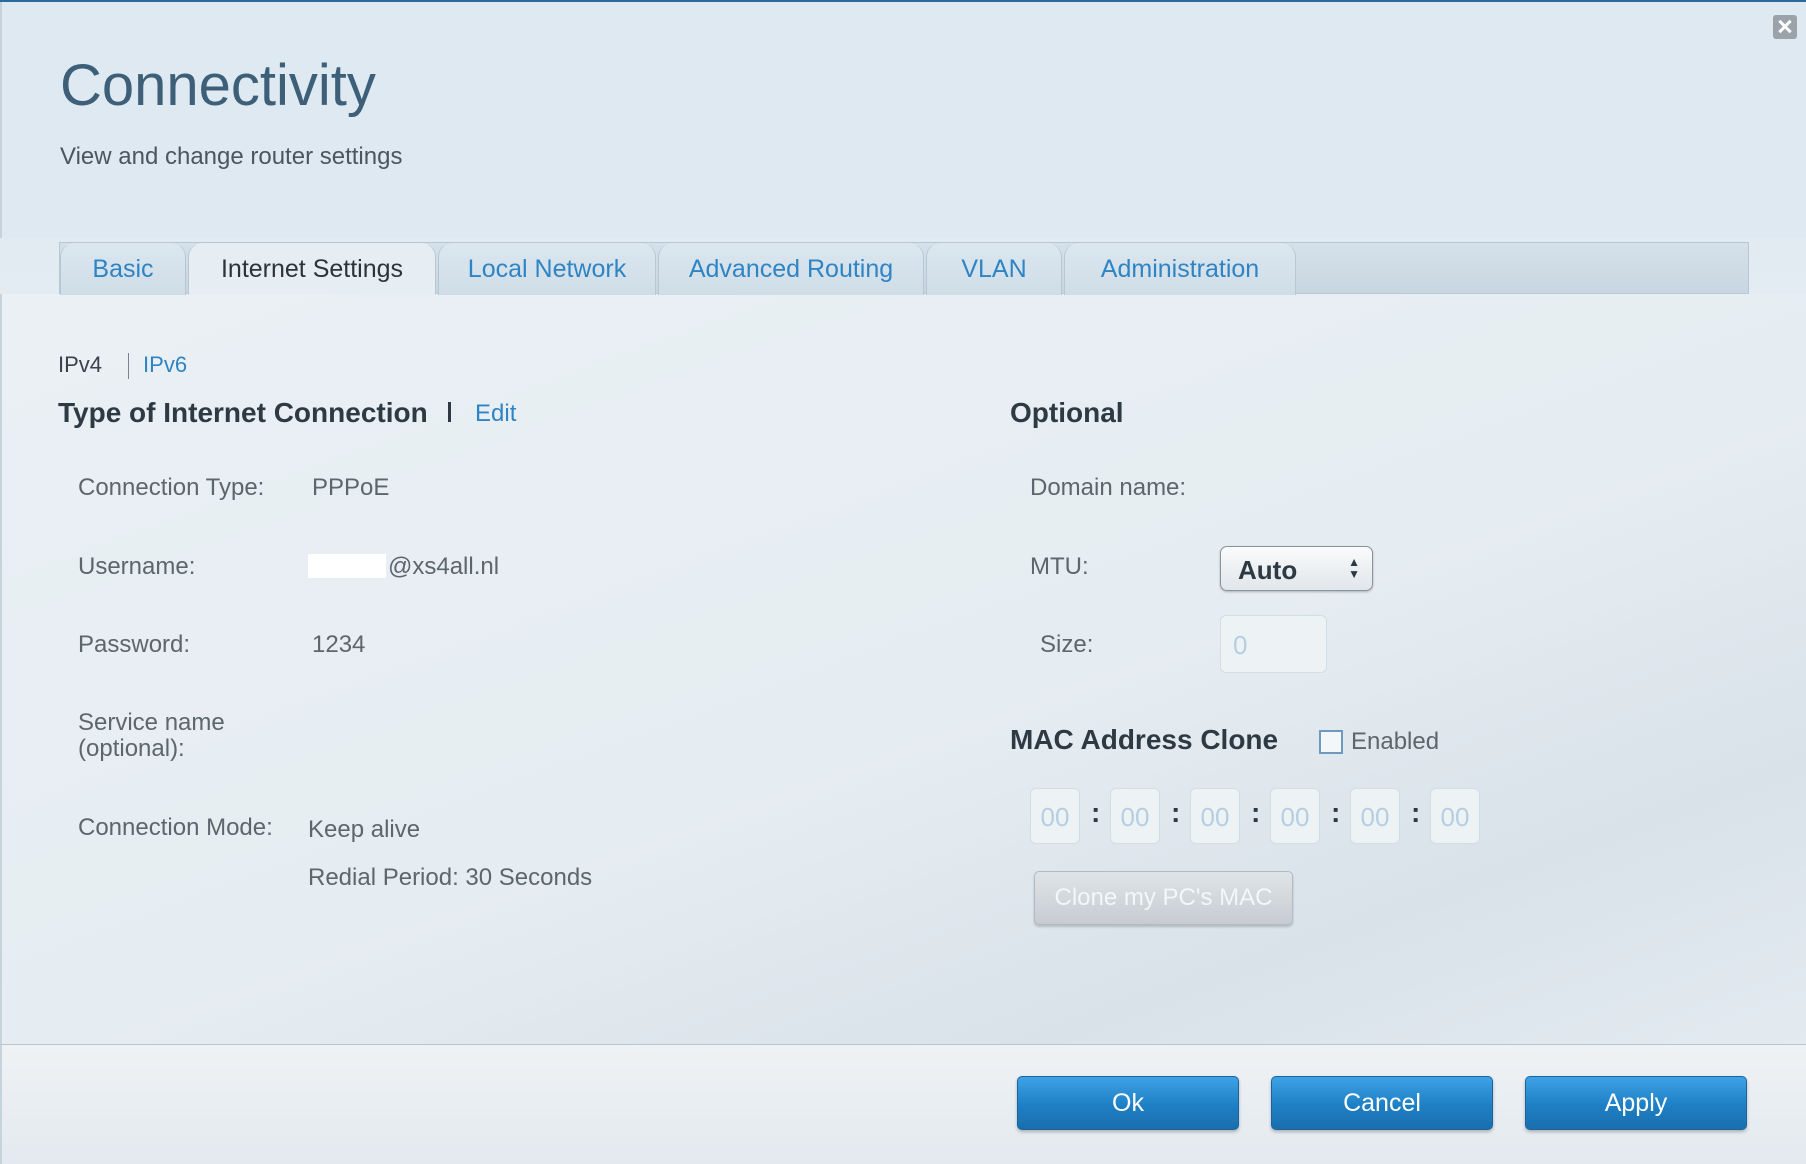 This screenshot has width=1806, height=1164. Describe the element at coordinates (134, 644) in the screenshot. I see `password-label: Password:` at that location.